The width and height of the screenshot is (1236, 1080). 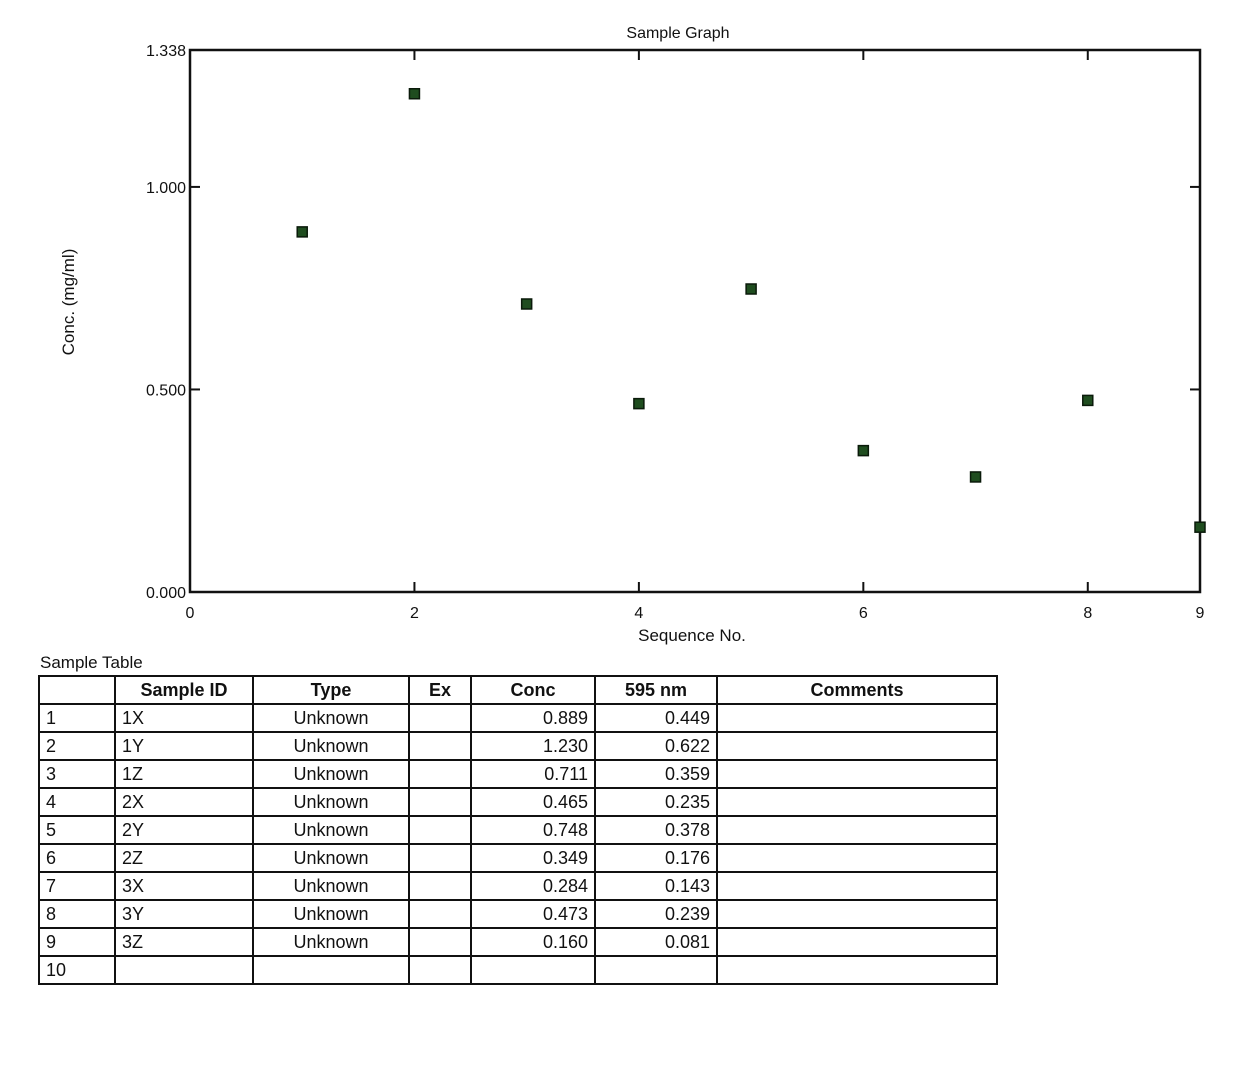 What do you see at coordinates (184, 802) in the screenshot?
I see `sample-id-cell: 2X` at bounding box center [184, 802].